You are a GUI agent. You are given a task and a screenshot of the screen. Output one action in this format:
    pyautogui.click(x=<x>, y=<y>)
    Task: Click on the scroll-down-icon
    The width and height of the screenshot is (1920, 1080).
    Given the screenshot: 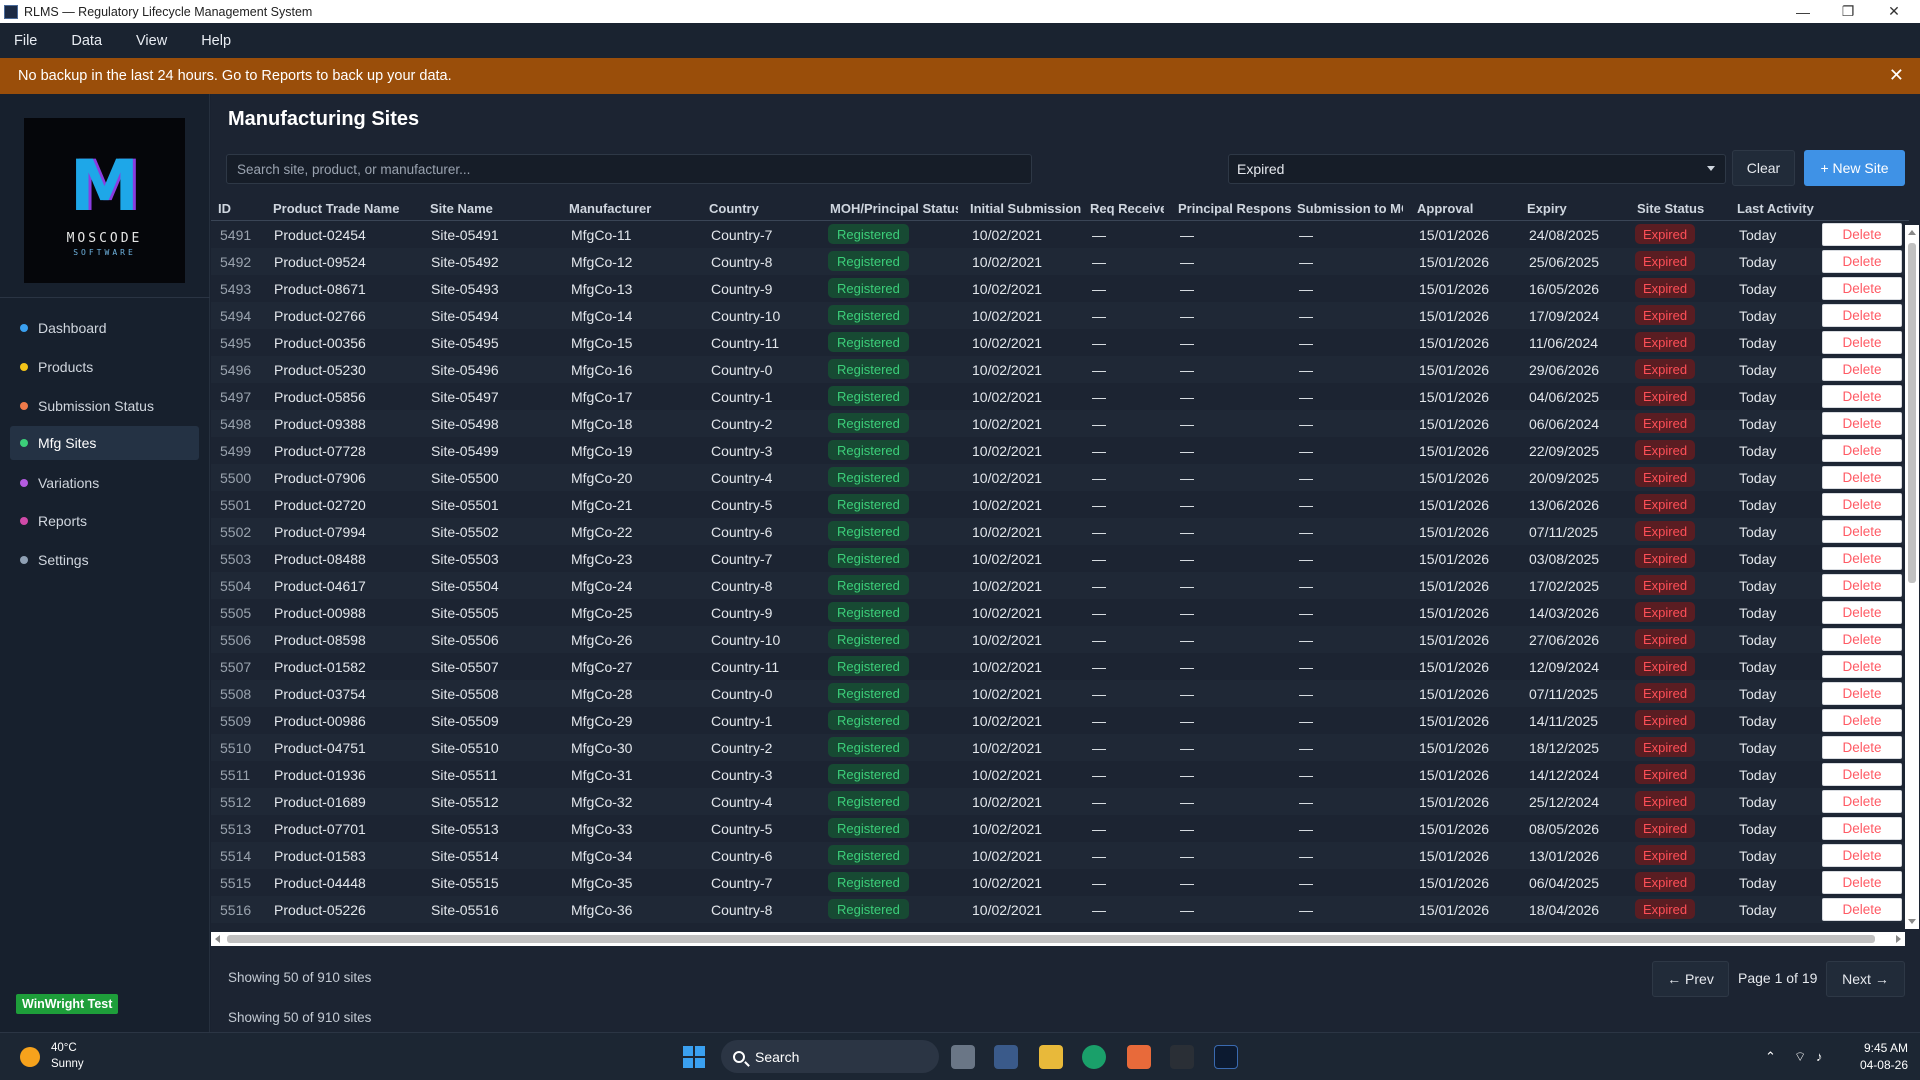 What is the action you would take?
    pyautogui.click(x=1912, y=921)
    